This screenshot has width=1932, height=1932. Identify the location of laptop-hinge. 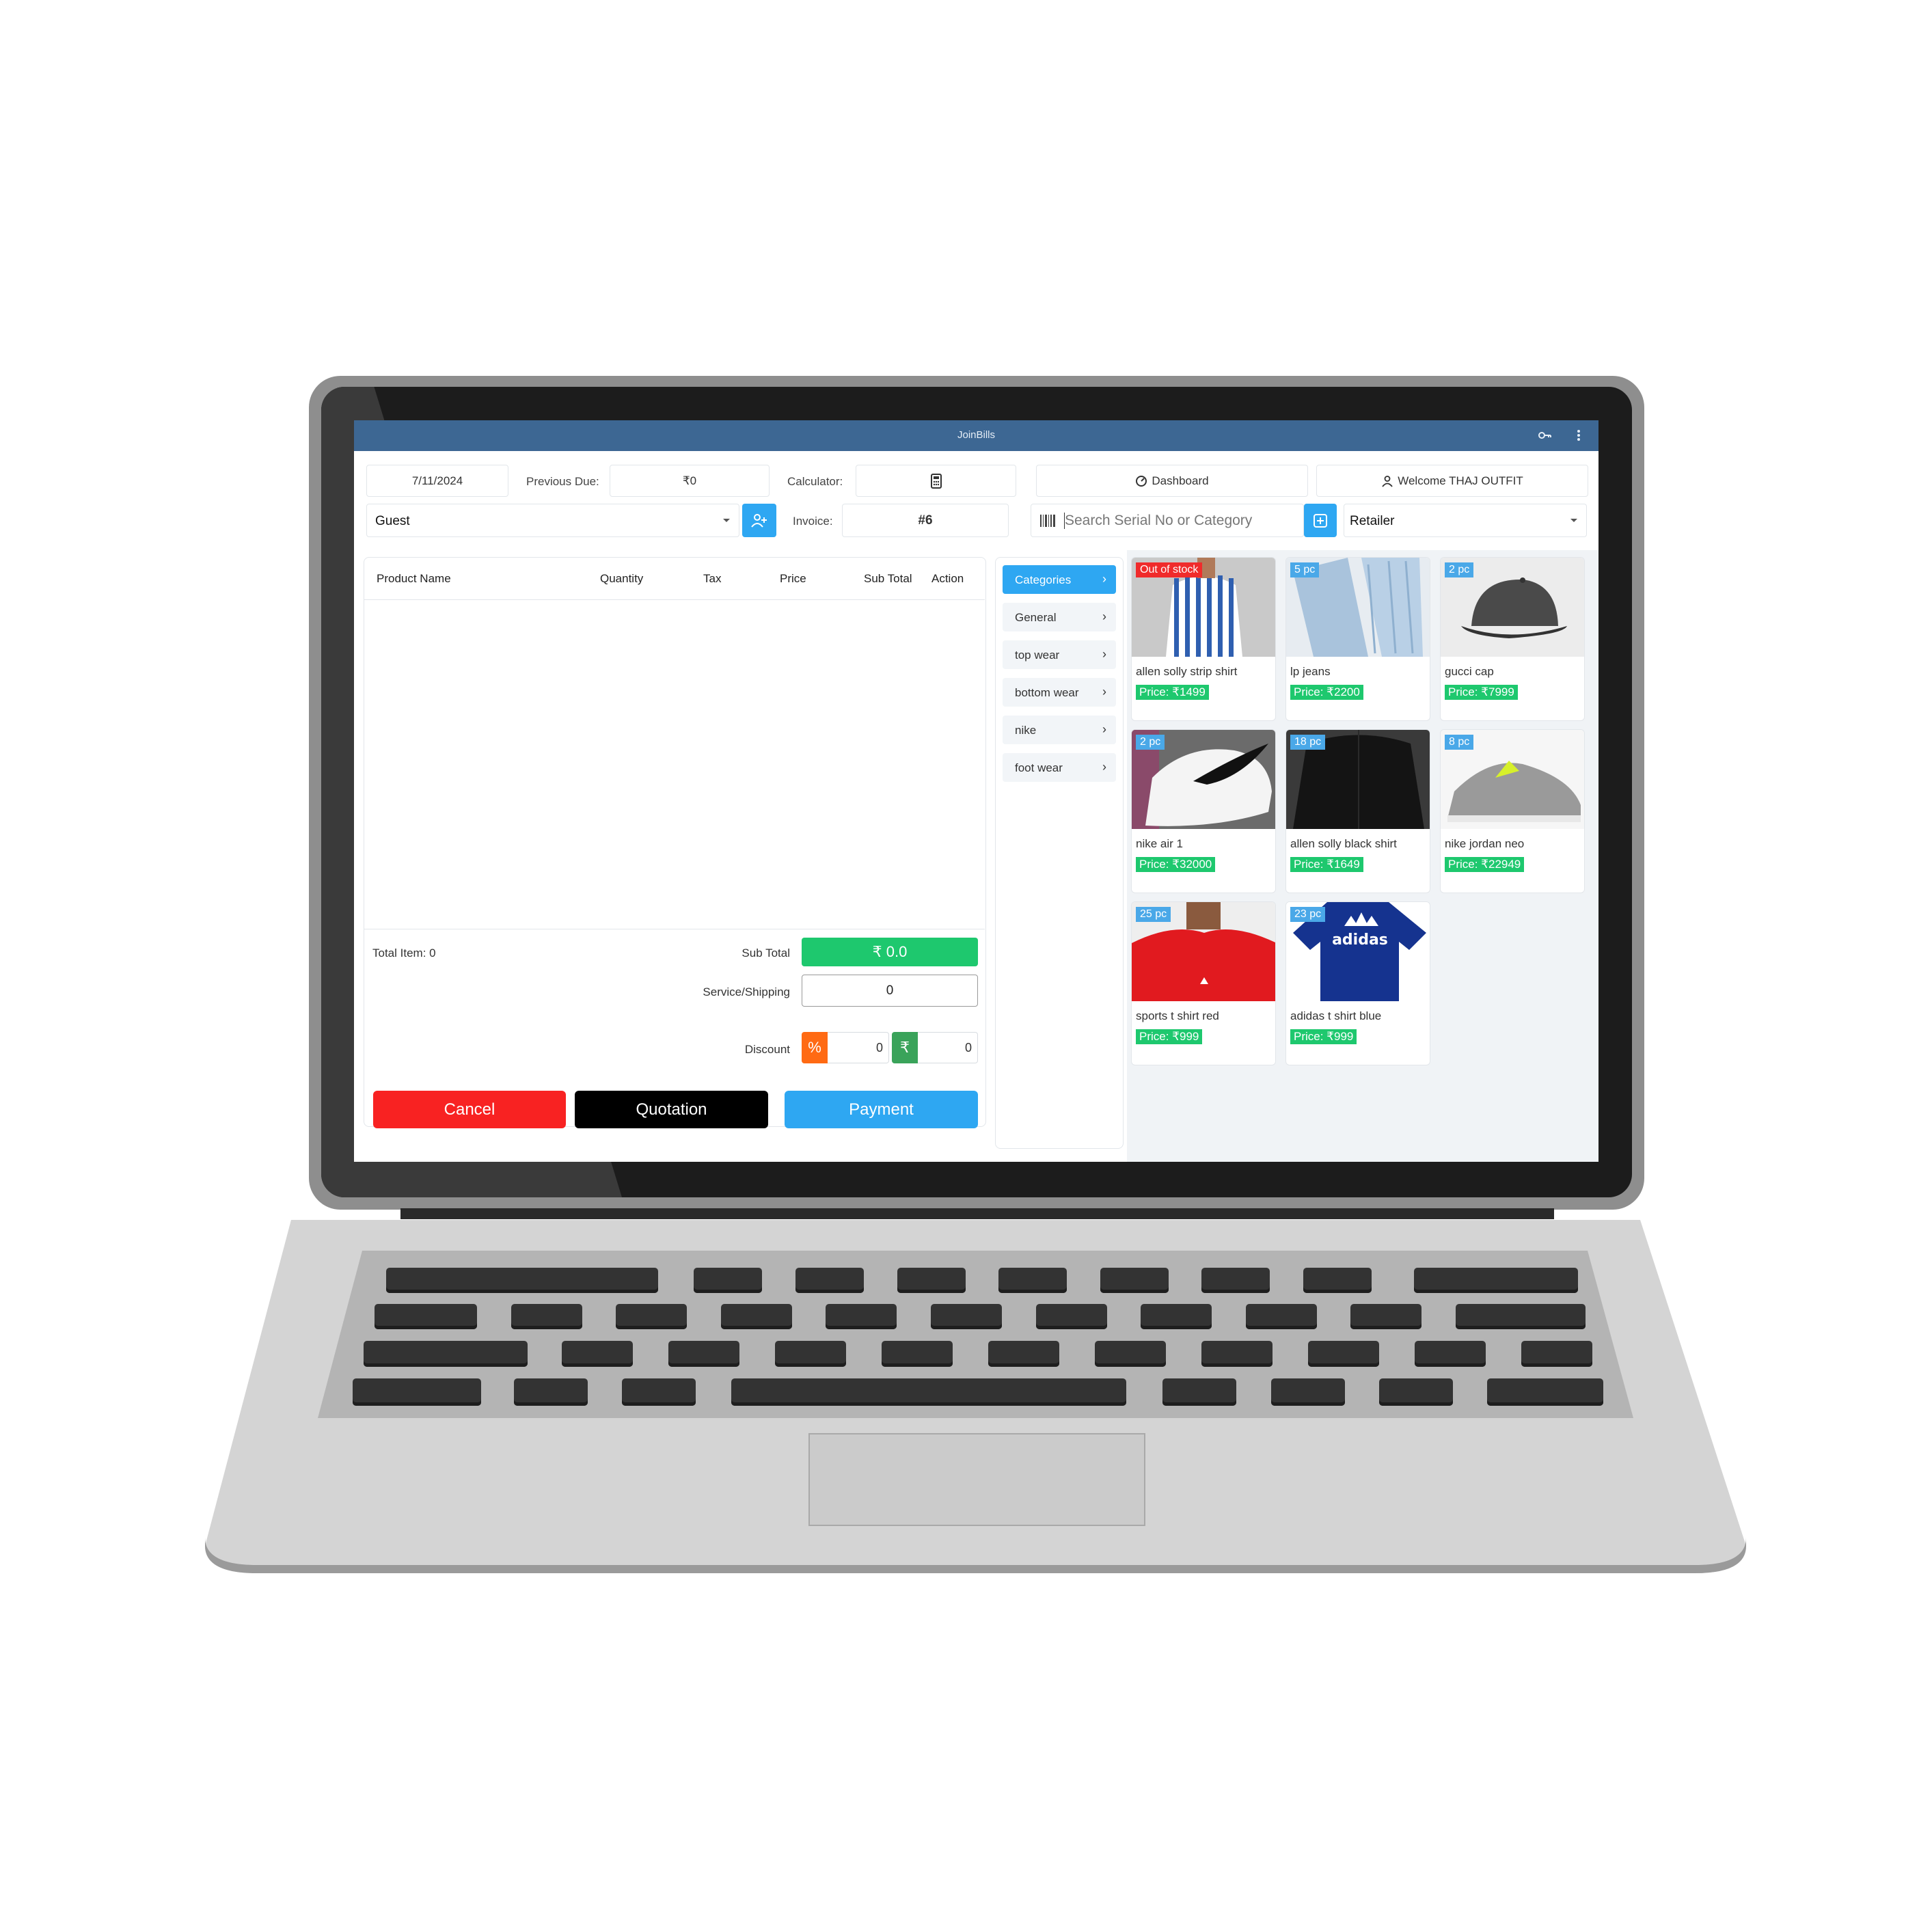
(977, 1213).